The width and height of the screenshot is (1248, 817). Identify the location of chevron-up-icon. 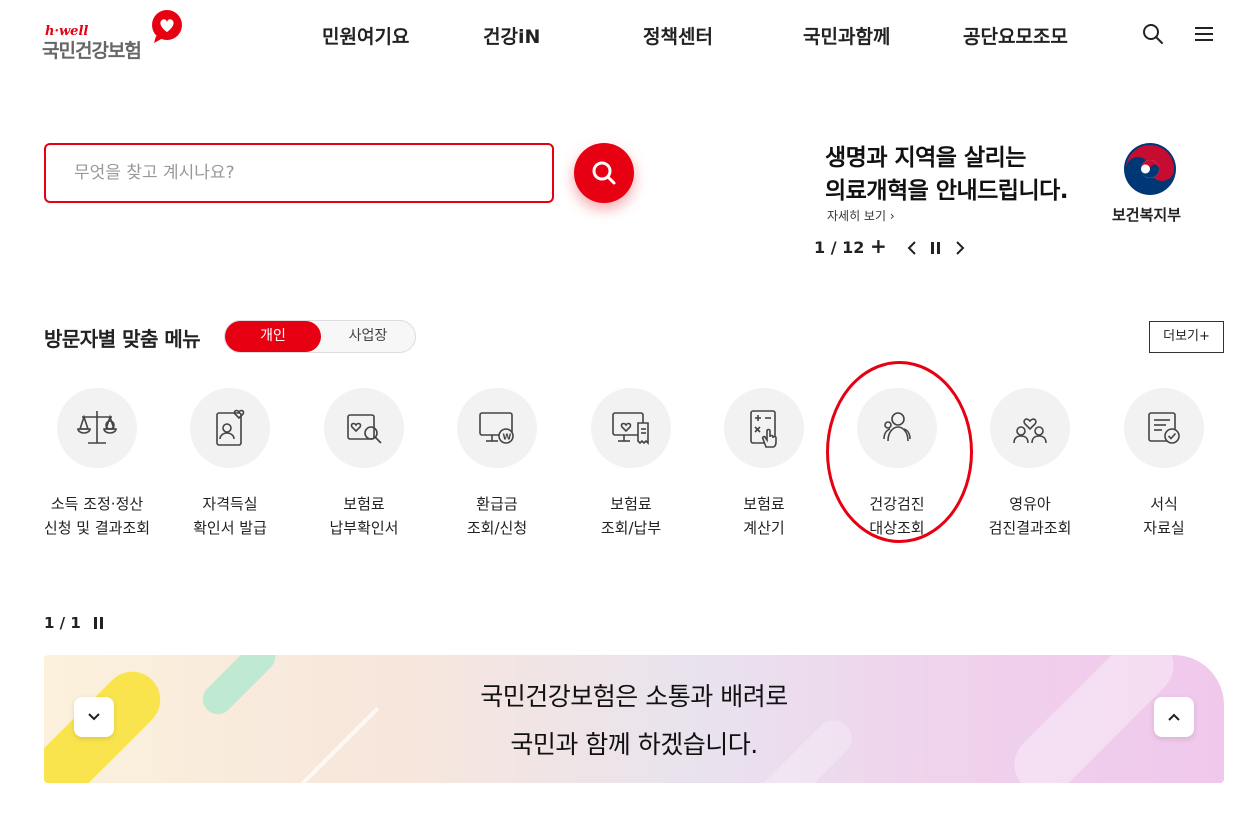
(1174, 717).